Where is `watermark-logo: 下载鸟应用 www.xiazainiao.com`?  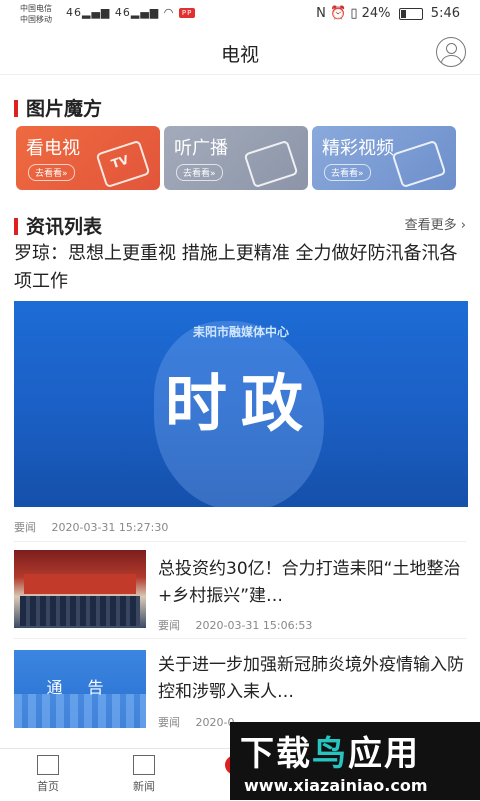 watermark-logo: 下载鸟应用 www.xiazainiao.com is located at coordinates (355, 761).